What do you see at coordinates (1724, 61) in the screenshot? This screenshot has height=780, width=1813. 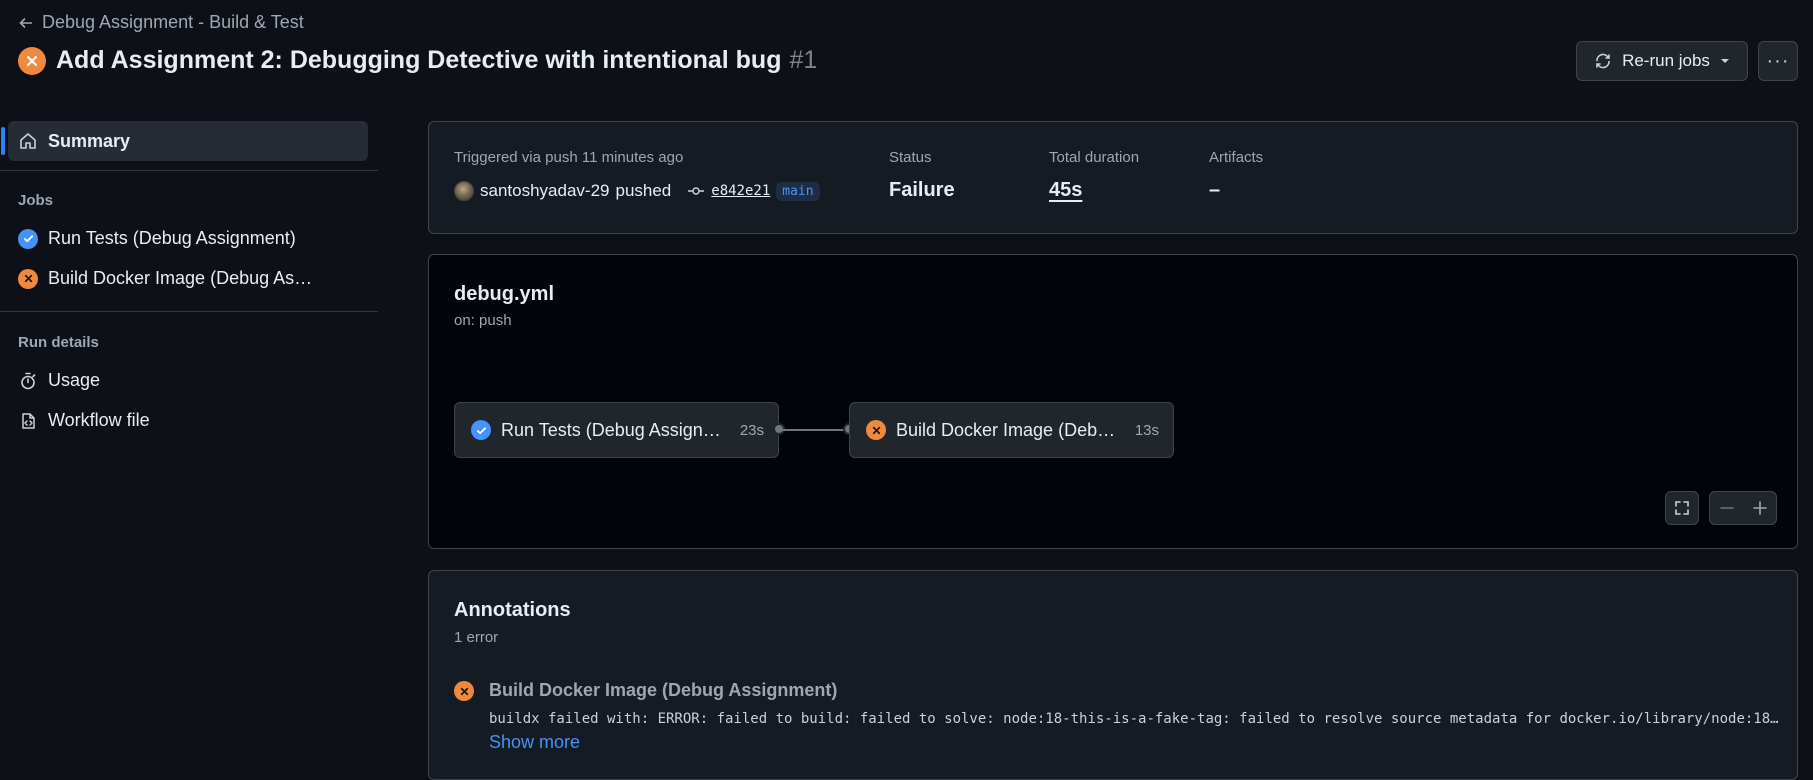 I see `caret-down-icon` at bounding box center [1724, 61].